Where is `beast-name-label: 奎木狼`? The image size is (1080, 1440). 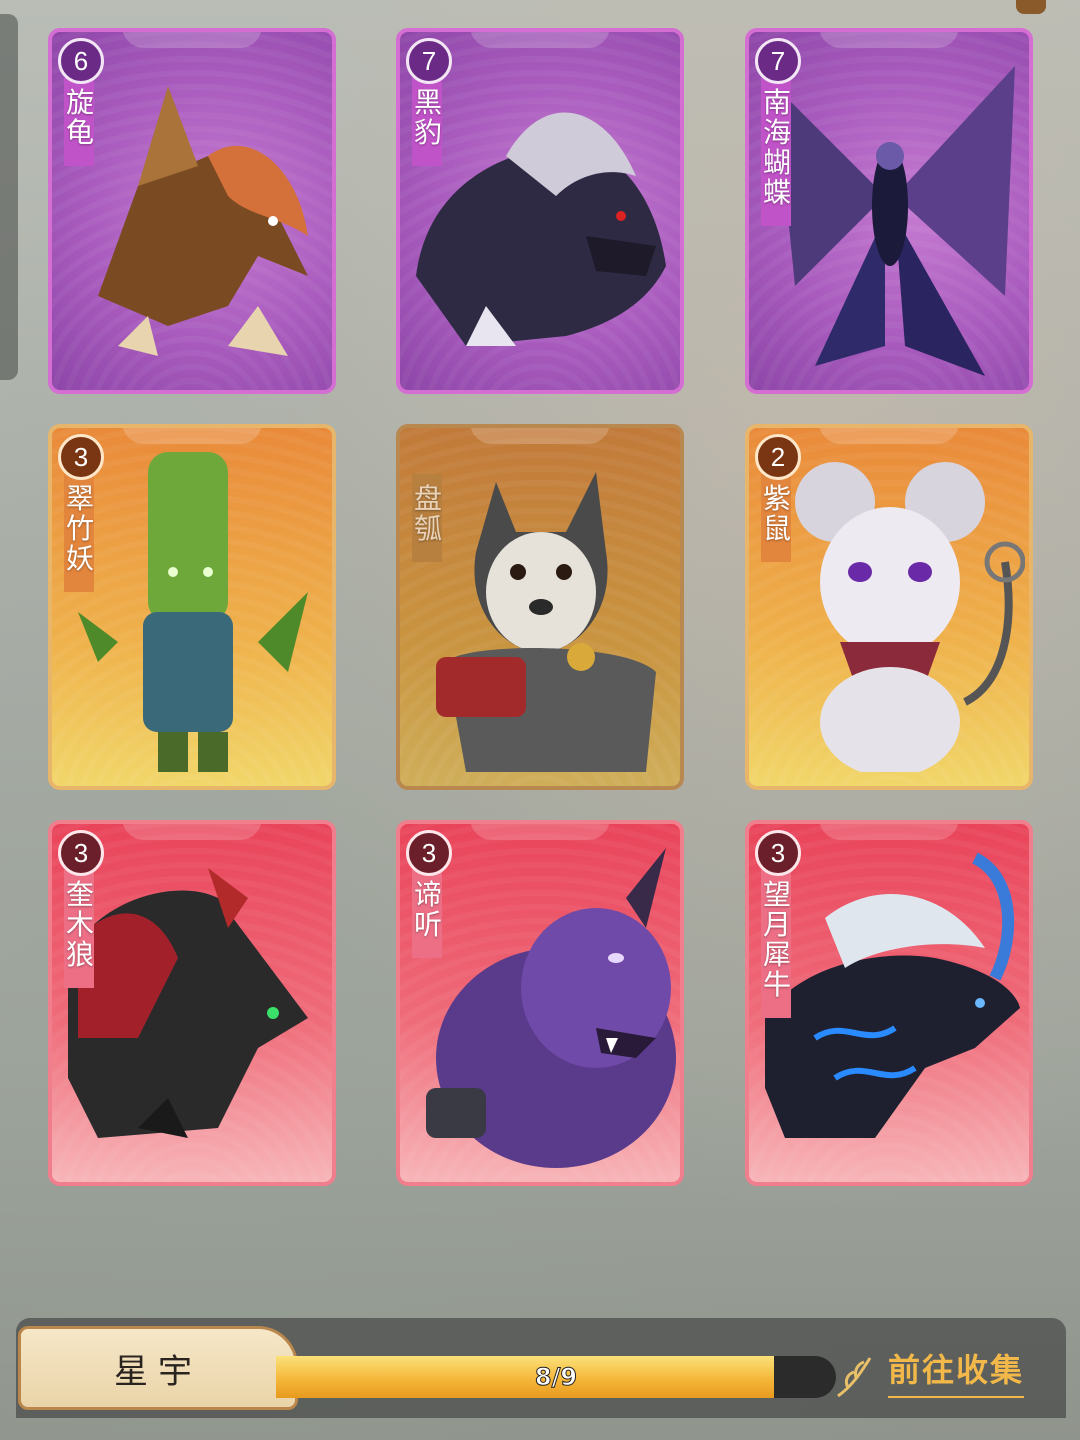
beast-name-label: 奎木狼 is located at coordinates (79, 929).